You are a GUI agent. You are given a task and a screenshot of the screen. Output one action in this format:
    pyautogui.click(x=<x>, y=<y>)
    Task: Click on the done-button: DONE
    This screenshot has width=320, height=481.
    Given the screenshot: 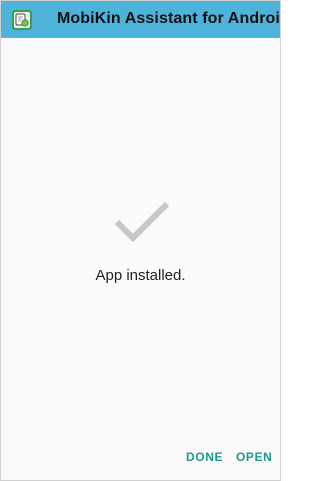 What is the action you would take?
    pyautogui.click(x=204, y=457)
    